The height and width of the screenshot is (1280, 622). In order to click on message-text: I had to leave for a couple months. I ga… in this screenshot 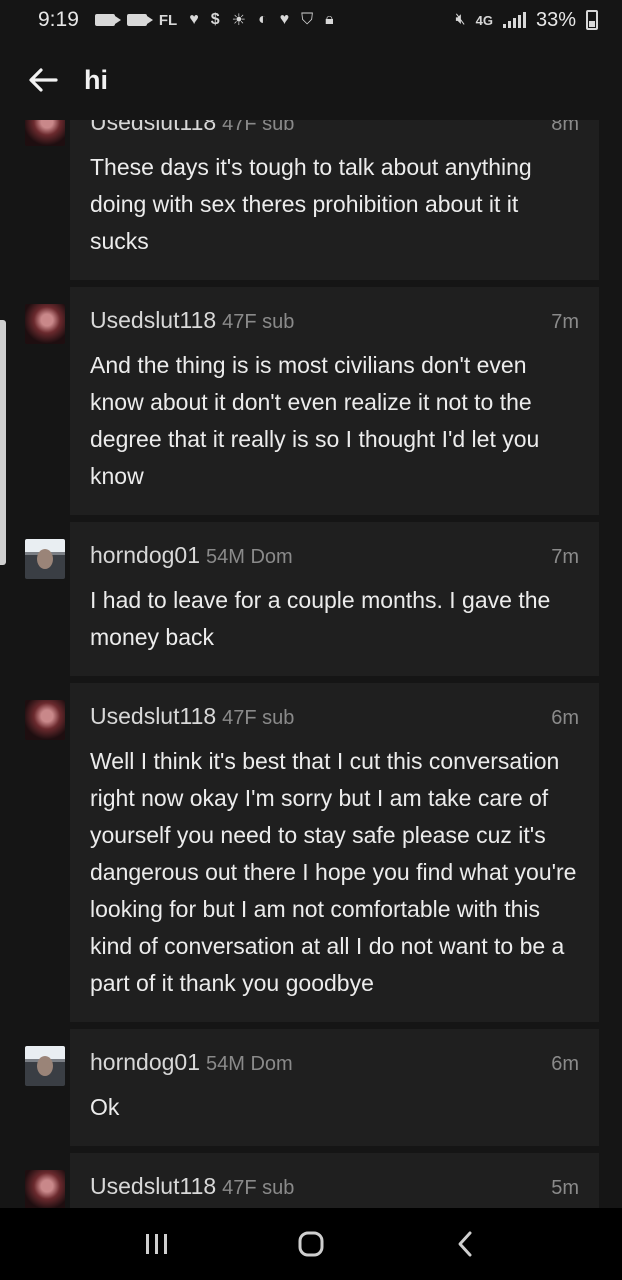, I will do `click(320, 618)`.